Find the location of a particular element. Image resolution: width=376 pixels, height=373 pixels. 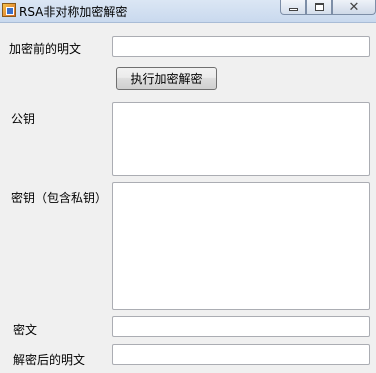

public-key-label: 公钥 is located at coordinates (23, 119).